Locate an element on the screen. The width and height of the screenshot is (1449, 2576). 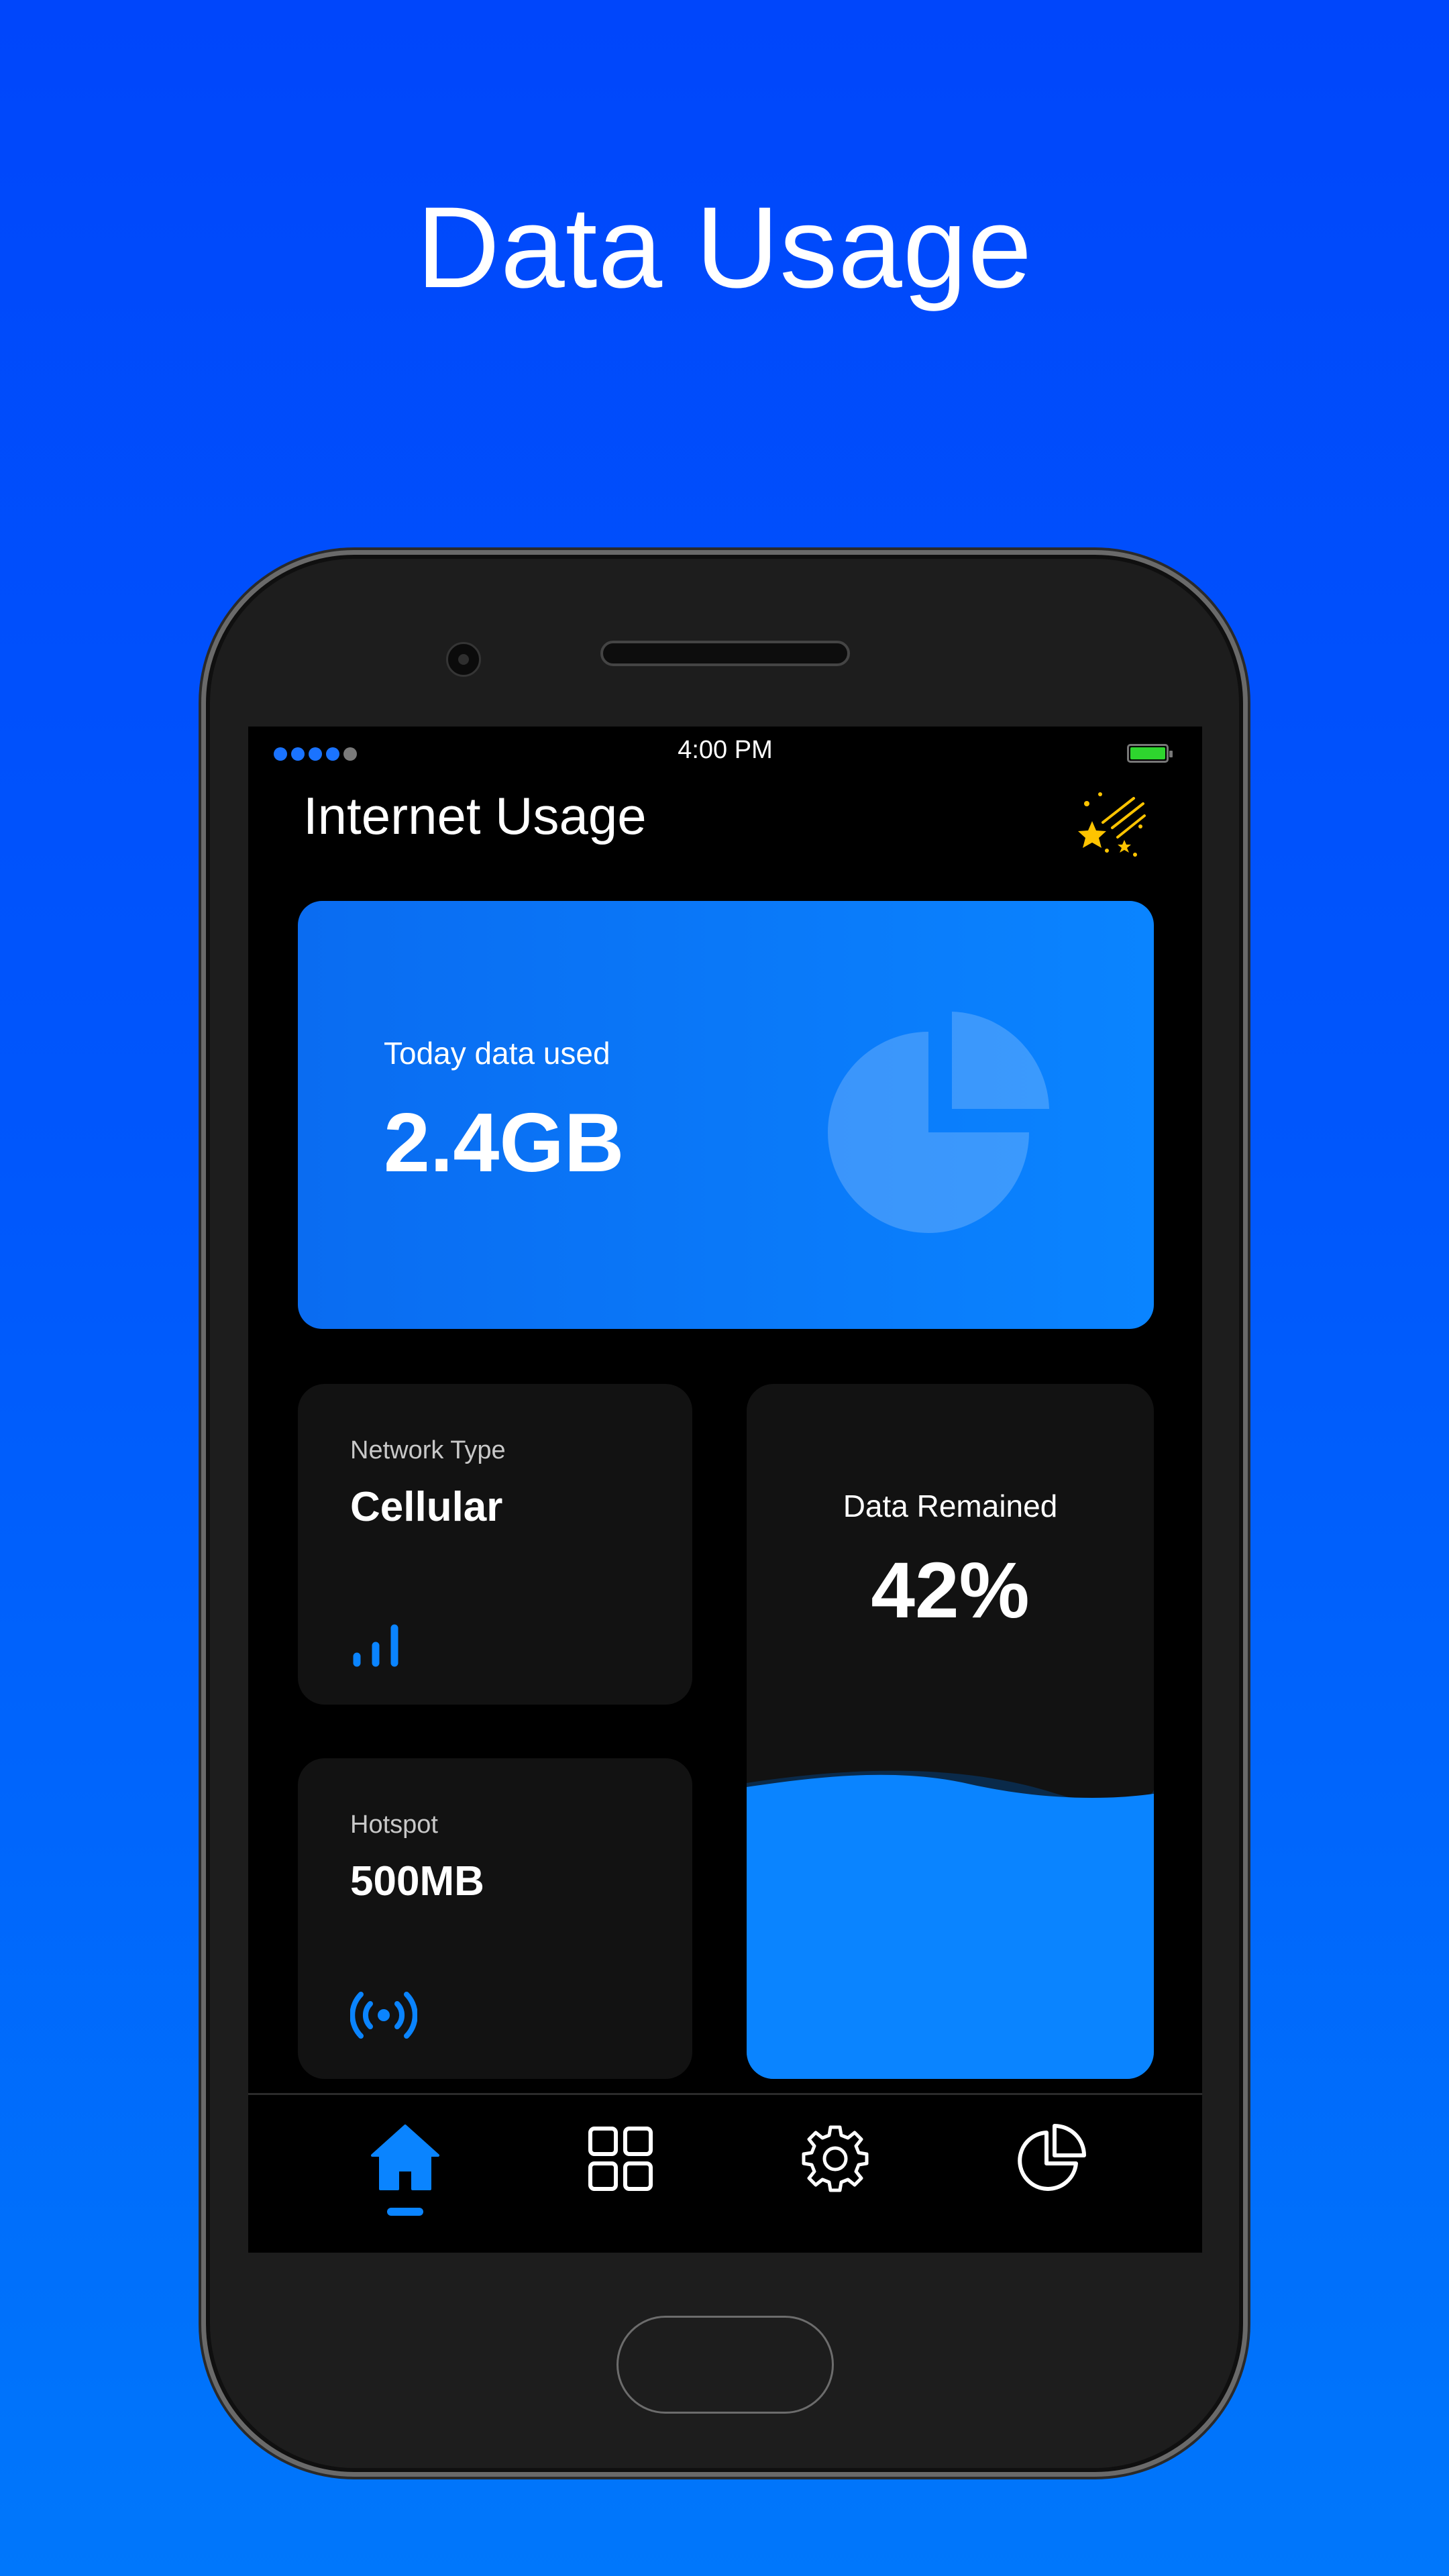
earpiece-speaker is located at coordinates (725, 653).